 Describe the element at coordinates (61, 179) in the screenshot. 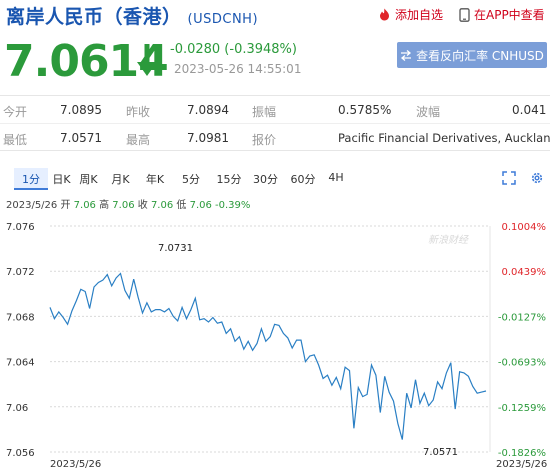

I see `tab-daily: 日K` at that location.